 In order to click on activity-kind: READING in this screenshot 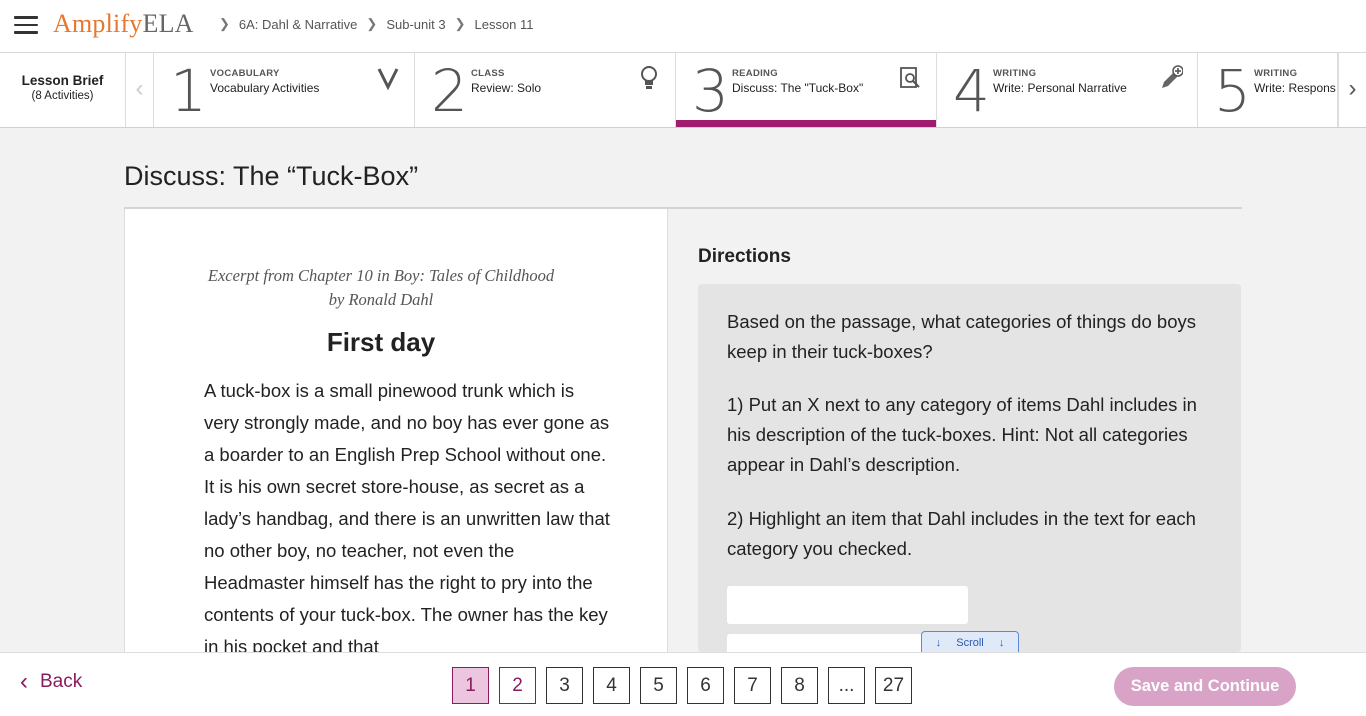, I will do `click(755, 73)`.